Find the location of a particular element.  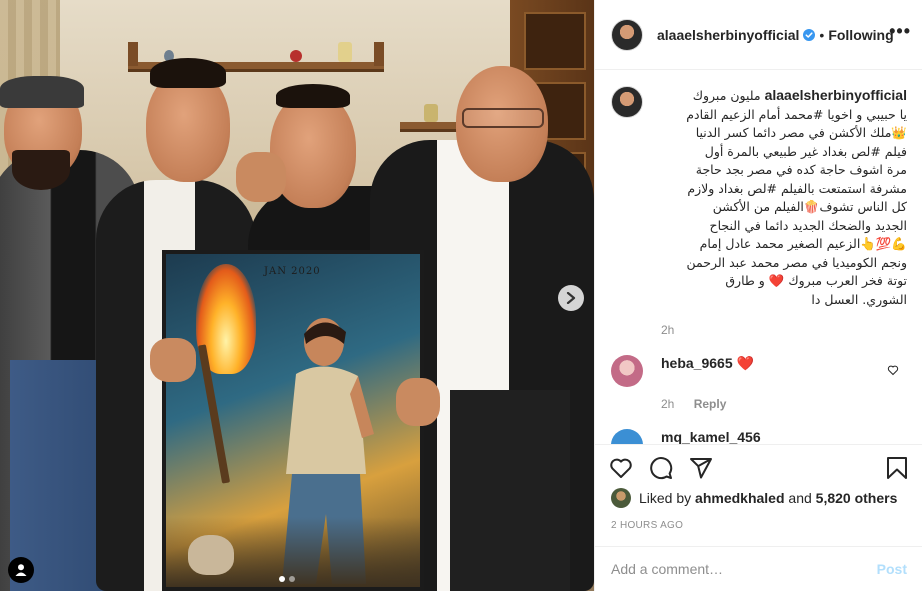

likes-and: and is located at coordinates (800, 498).